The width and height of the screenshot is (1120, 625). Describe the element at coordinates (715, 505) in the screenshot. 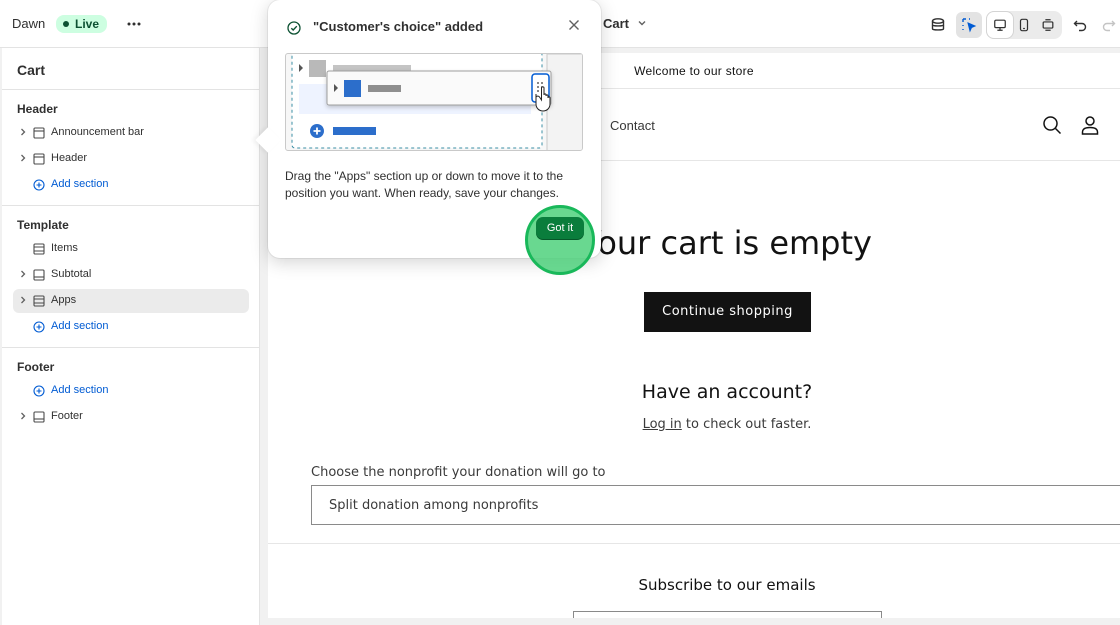

I see `donation-select: Split donation among nonprofits` at that location.